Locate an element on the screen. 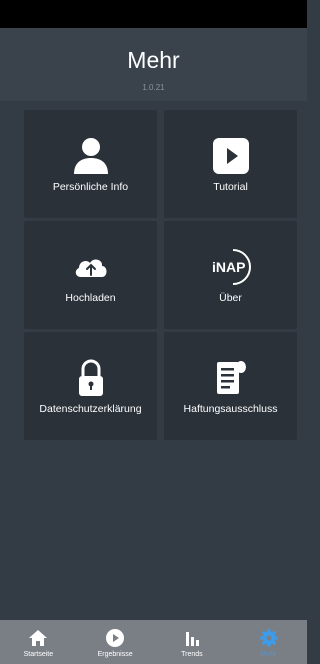 The image size is (320, 664). tile-label: Datenschutzerklärung is located at coordinates (90, 409).